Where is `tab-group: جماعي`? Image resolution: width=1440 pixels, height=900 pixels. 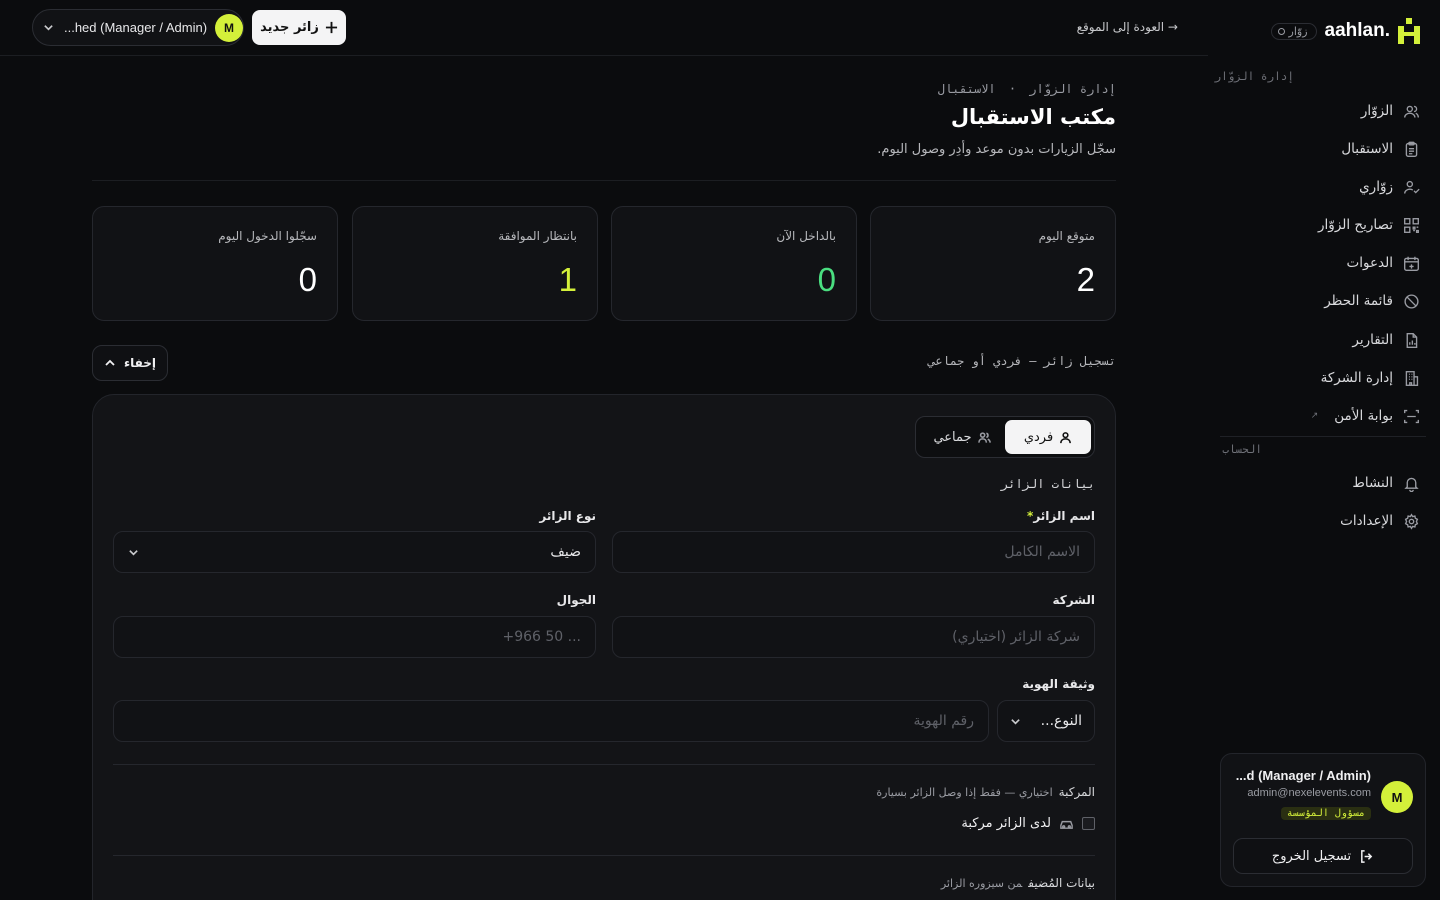 tab-group: جماعي is located at coordinates (962, 437).